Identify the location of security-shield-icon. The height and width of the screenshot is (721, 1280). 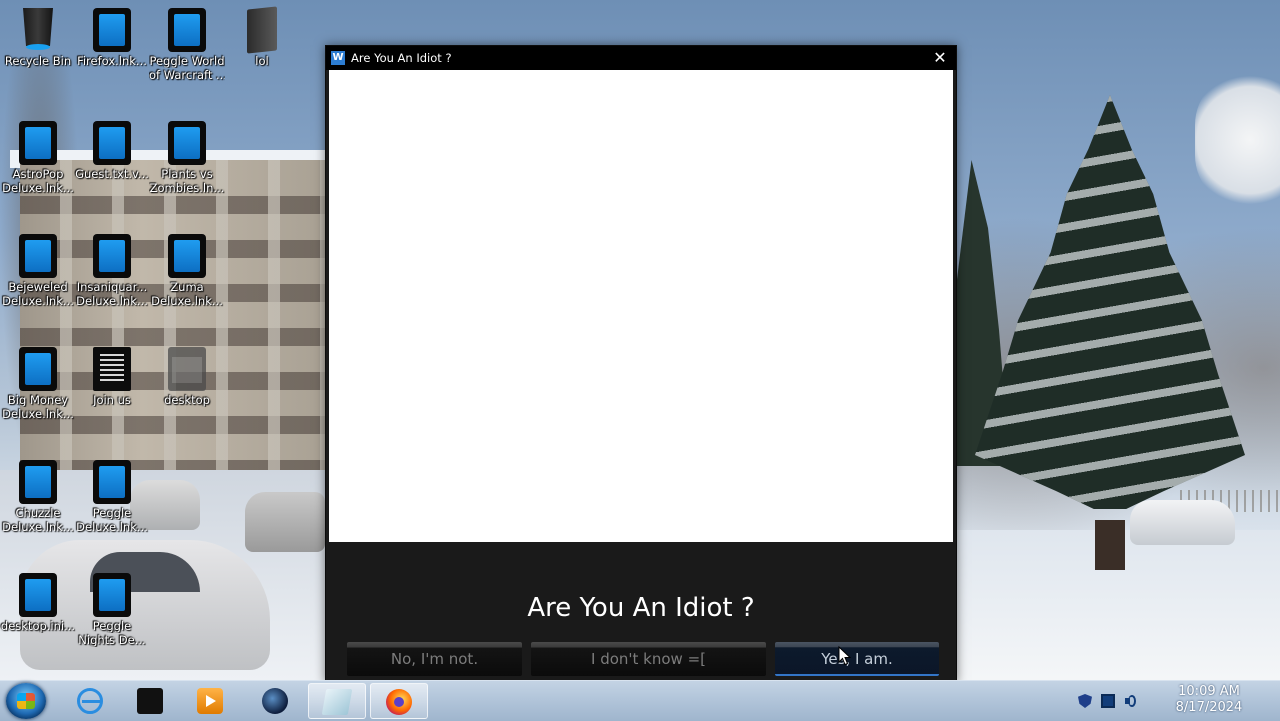
(1085, 701).